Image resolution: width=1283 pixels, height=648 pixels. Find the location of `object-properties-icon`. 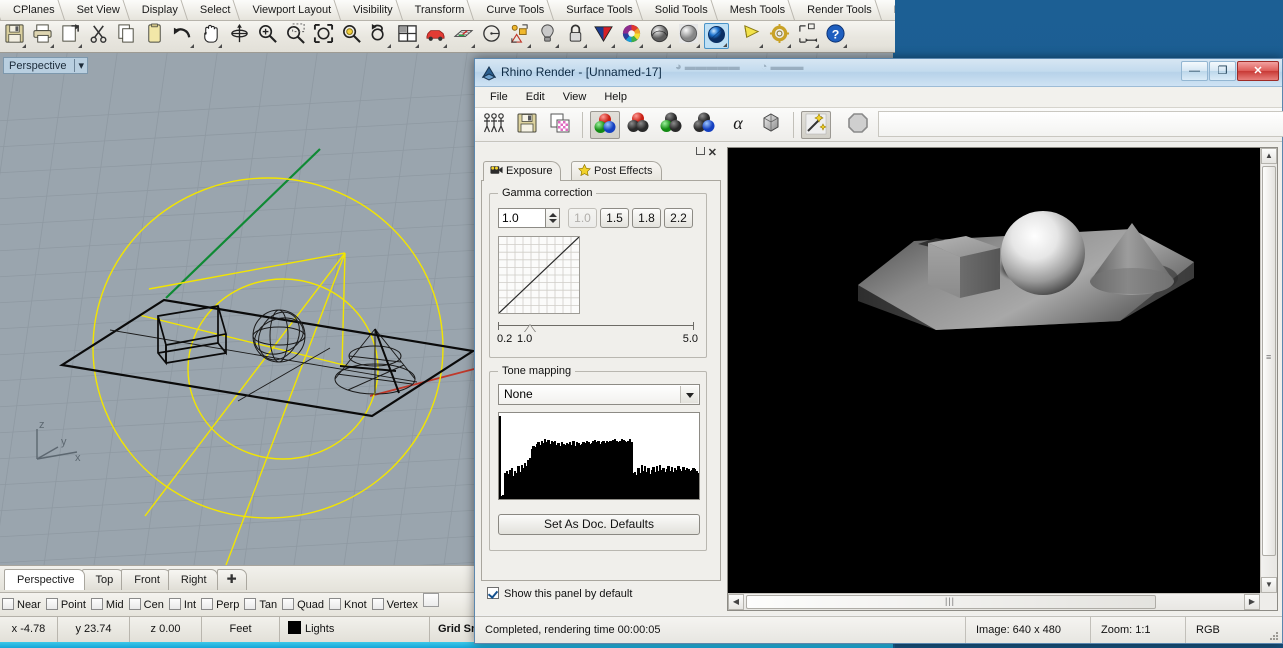

object-properties-icon is located at coordinates (519, 36).